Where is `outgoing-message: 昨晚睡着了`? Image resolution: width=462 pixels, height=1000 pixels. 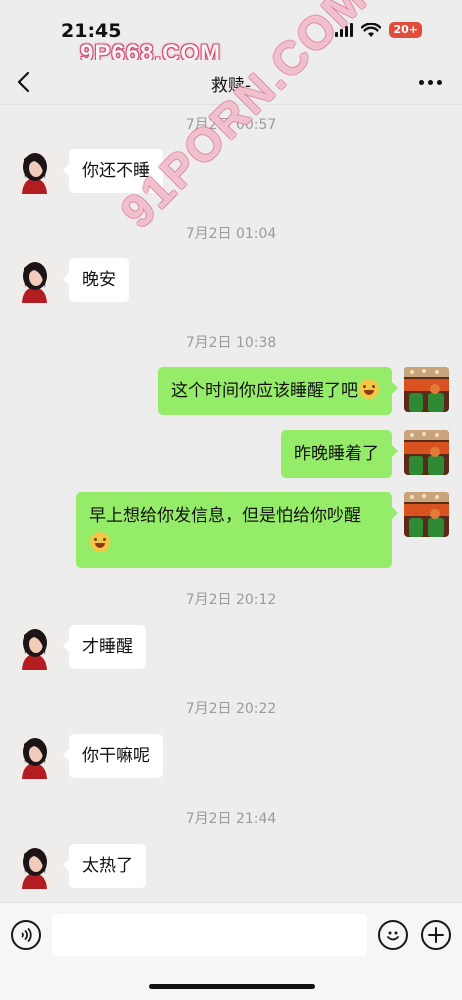 outgoing-message: 昨晚睡着了 is located at coordinates (339, 454).